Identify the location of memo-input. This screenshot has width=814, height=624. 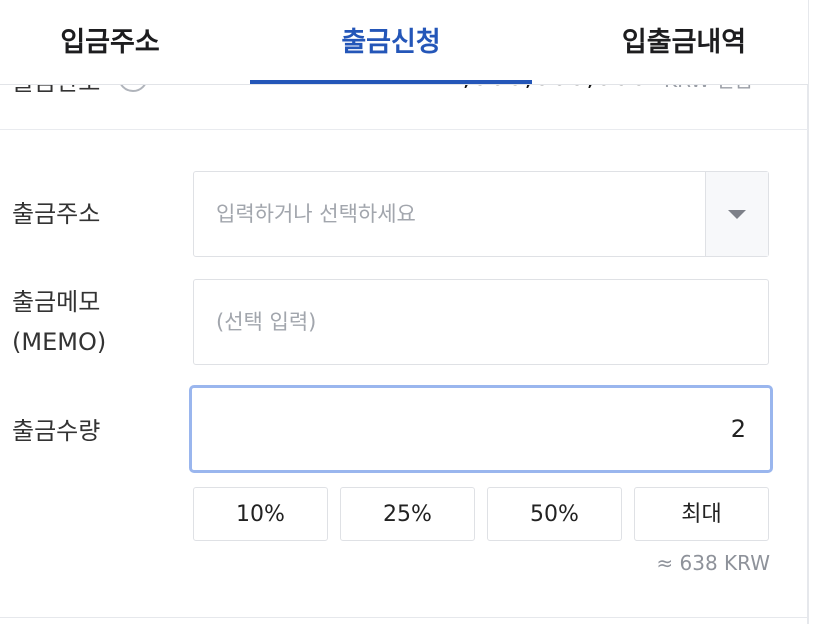
(481, 322).